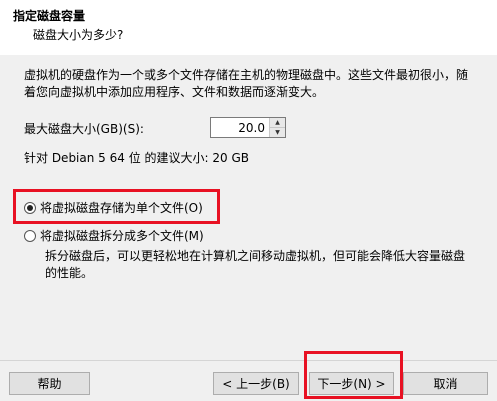 This screenshot has width=497, height=401. Describe the element at coordinates (255, 264) in the screenshot. I see `split-description: 拆分磁盘后，可以更轻松地在计算机之间移动虚拟机，但可能会降低大容量磁盘的性能。` at that location.